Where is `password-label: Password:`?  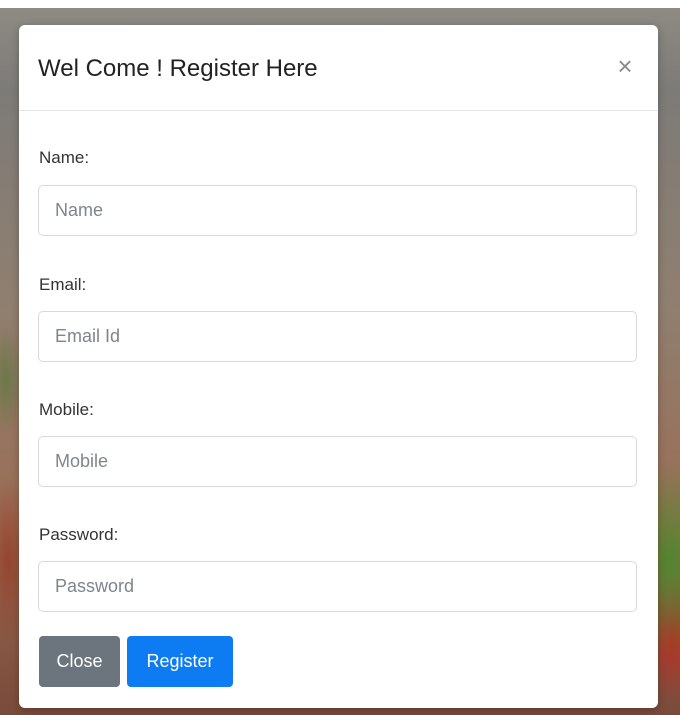
password-label: Password: is located at coordinates (79, 534).